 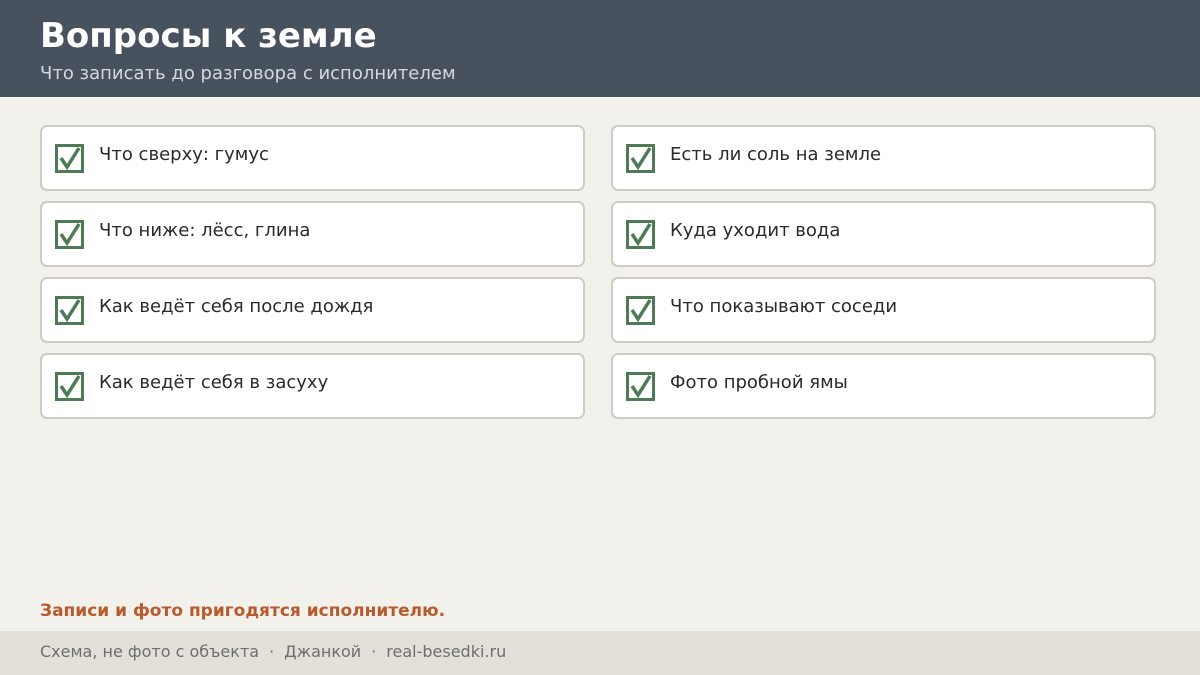 I want to click on page-title: Вопросы к земле, so click(x=208, y=36).